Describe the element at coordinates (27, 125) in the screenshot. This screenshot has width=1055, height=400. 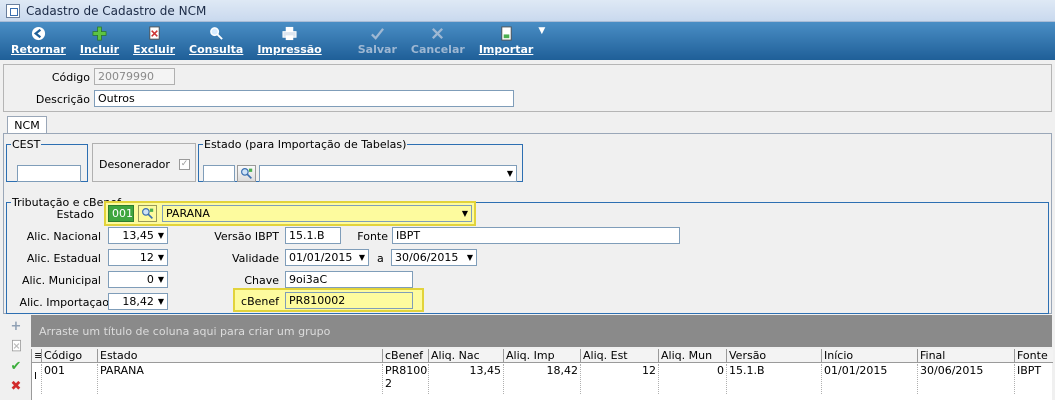
I see `tab-ncm: NCM` at that location.